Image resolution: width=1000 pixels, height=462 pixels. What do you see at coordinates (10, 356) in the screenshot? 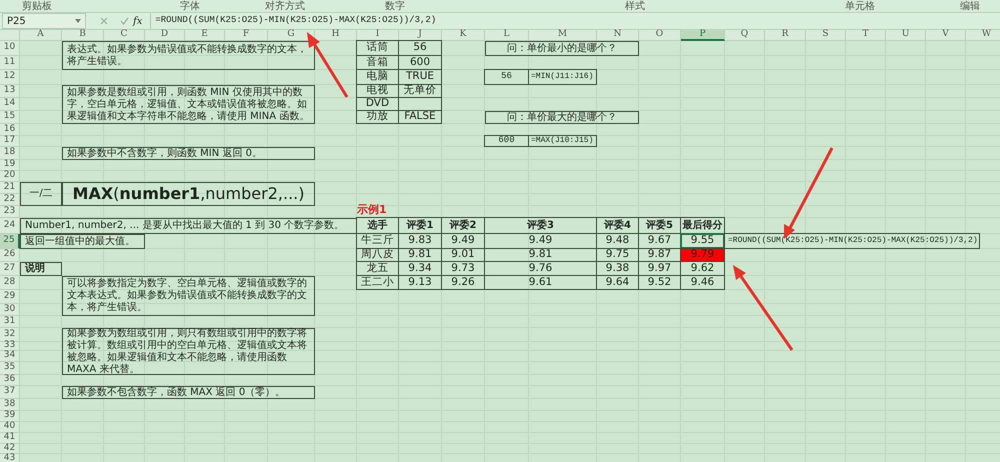
I see `row-header: 34` at bounding box center [10, 356].